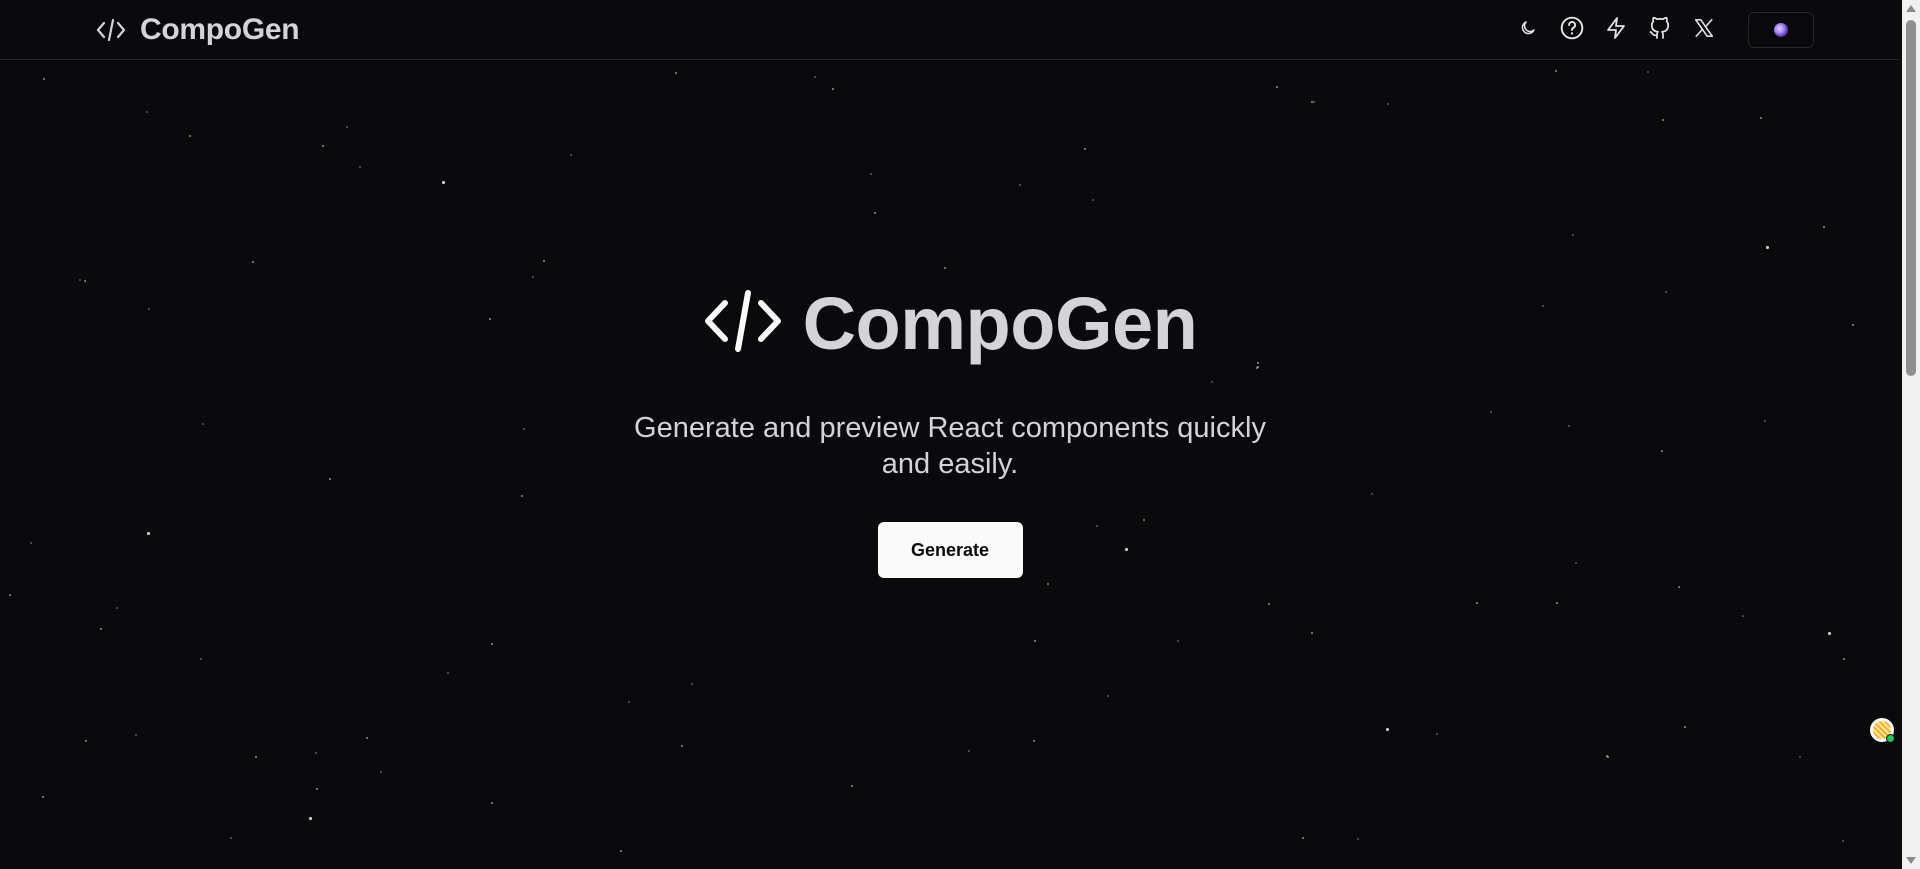  I want to click on hero-title: CompoGen, so click(950, 323).